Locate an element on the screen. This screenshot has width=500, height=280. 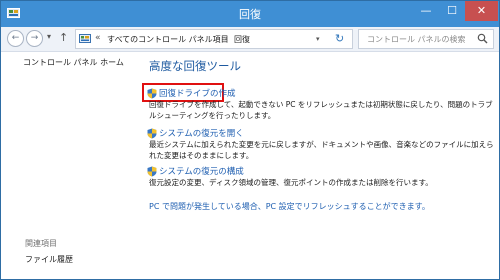
create-recovery-drive-link: 回復ドライブの作成 is located at coordinates (197, 93).